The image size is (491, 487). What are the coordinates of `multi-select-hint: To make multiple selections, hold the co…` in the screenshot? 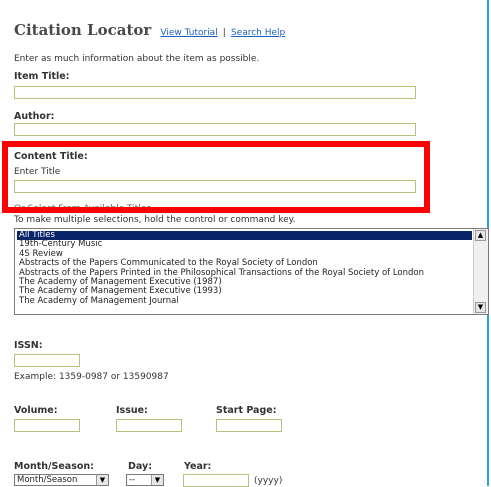 It's located at (155, 220).